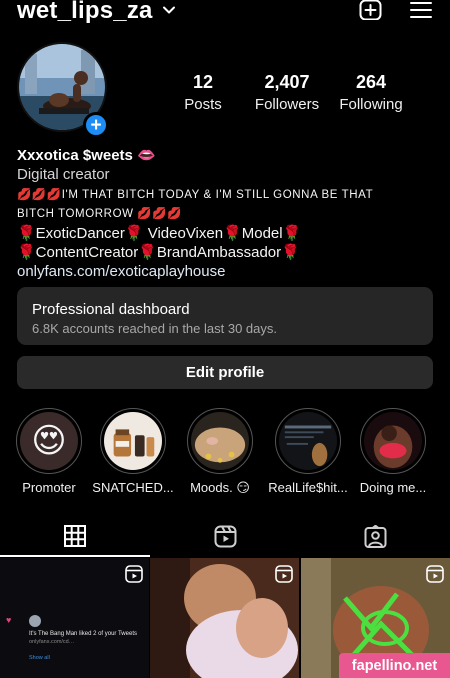 Image resolution: width=450 pixels, height=678 pixels. I want to click on tweet-notification-text: It's The Bang Man liked 2 of your Tweets, so click(83, 634).